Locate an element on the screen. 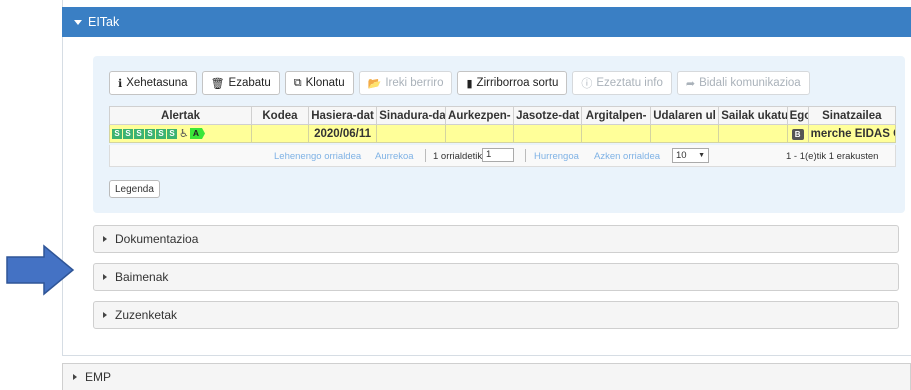  prev-page-link: Aurrekoa is located at coordinates (394, 156).